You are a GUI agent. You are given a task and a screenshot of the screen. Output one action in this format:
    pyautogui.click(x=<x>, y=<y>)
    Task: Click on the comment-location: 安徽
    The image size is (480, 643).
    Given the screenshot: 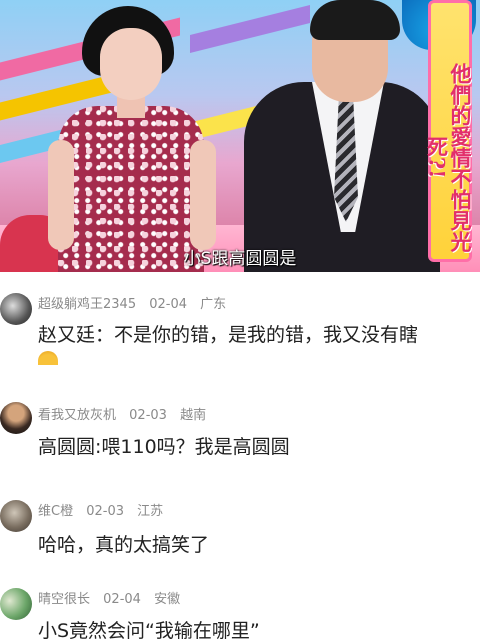 What is the action you would take?
    pyautogui.click(x=167, y=599)
    